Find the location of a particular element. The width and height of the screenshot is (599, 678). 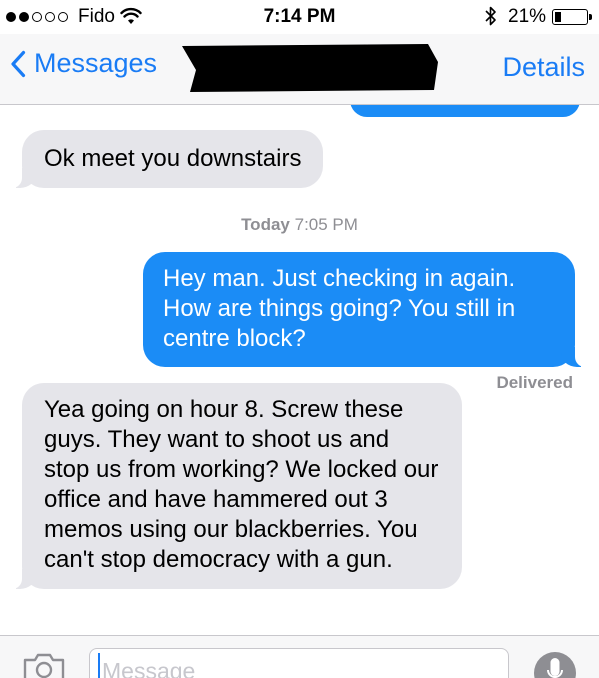

back-button: Messages is located at coordinates (83, 63).